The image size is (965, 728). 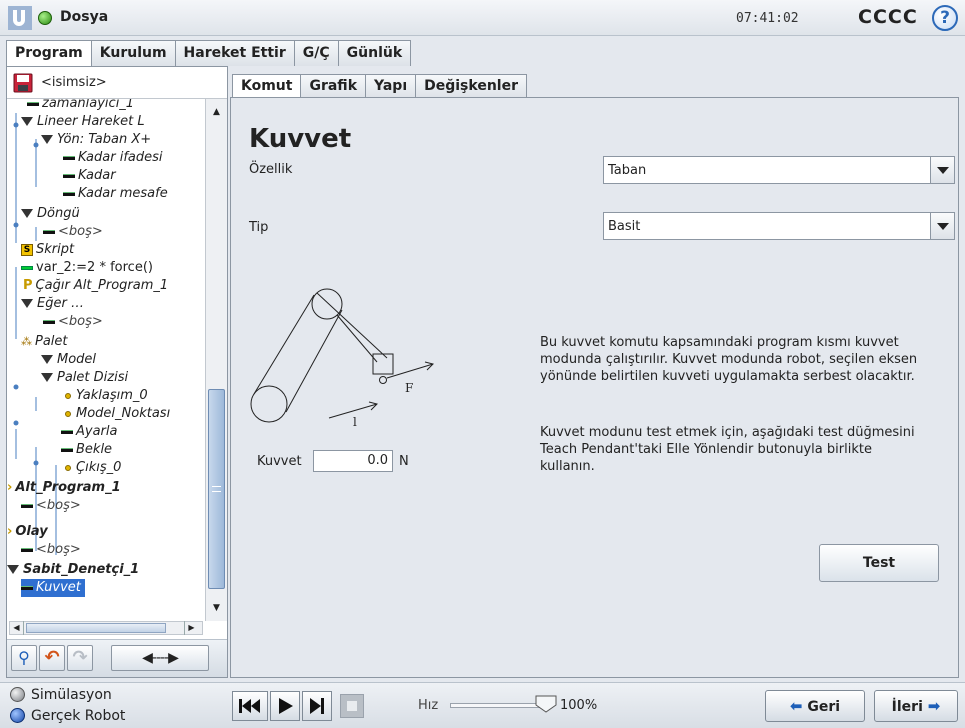 I want to click on tree-horizontal-scrollbar: ◀ ▶, so click(x=106, y=628).